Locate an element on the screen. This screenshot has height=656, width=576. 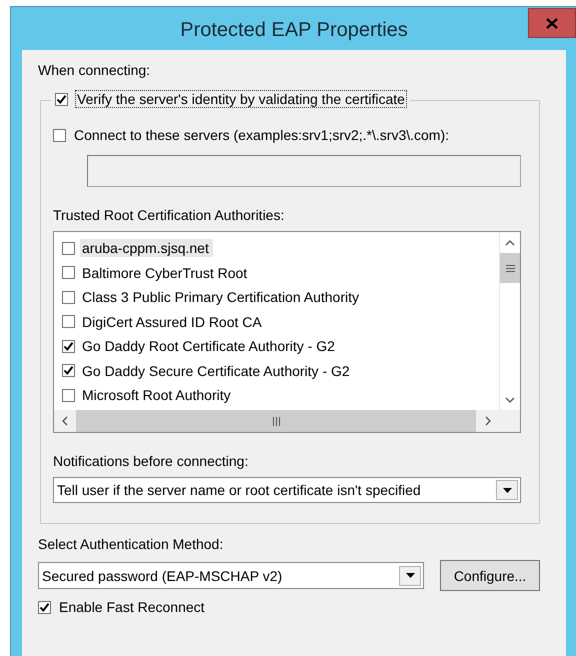
checkbox-label: Connect to these servers (examples:srv1;srv2;.*\.srv3\.com): is located at coordinates (262, 135).